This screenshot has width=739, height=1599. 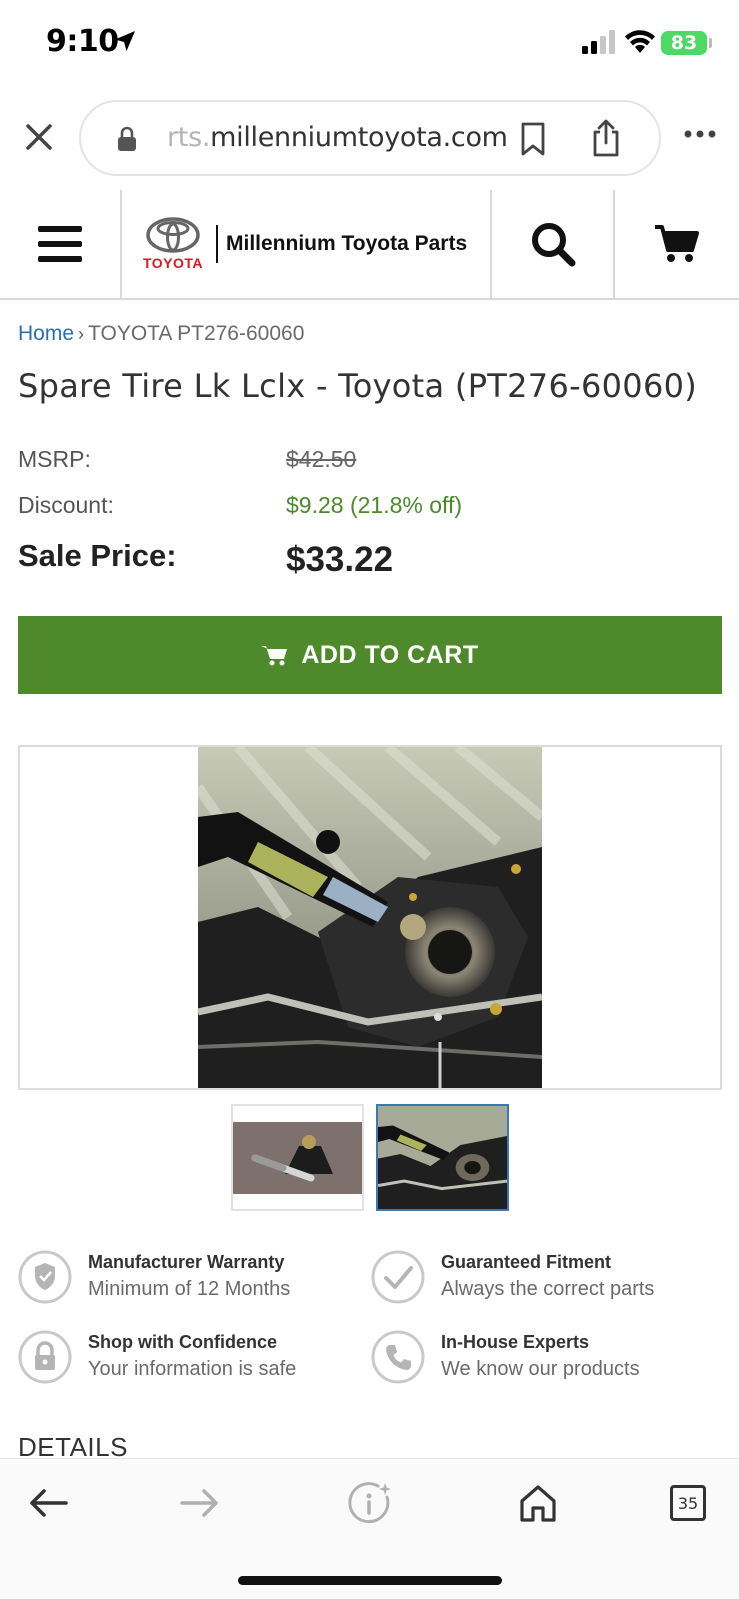 I want to click on back-button, so click(x=48, y=1503).